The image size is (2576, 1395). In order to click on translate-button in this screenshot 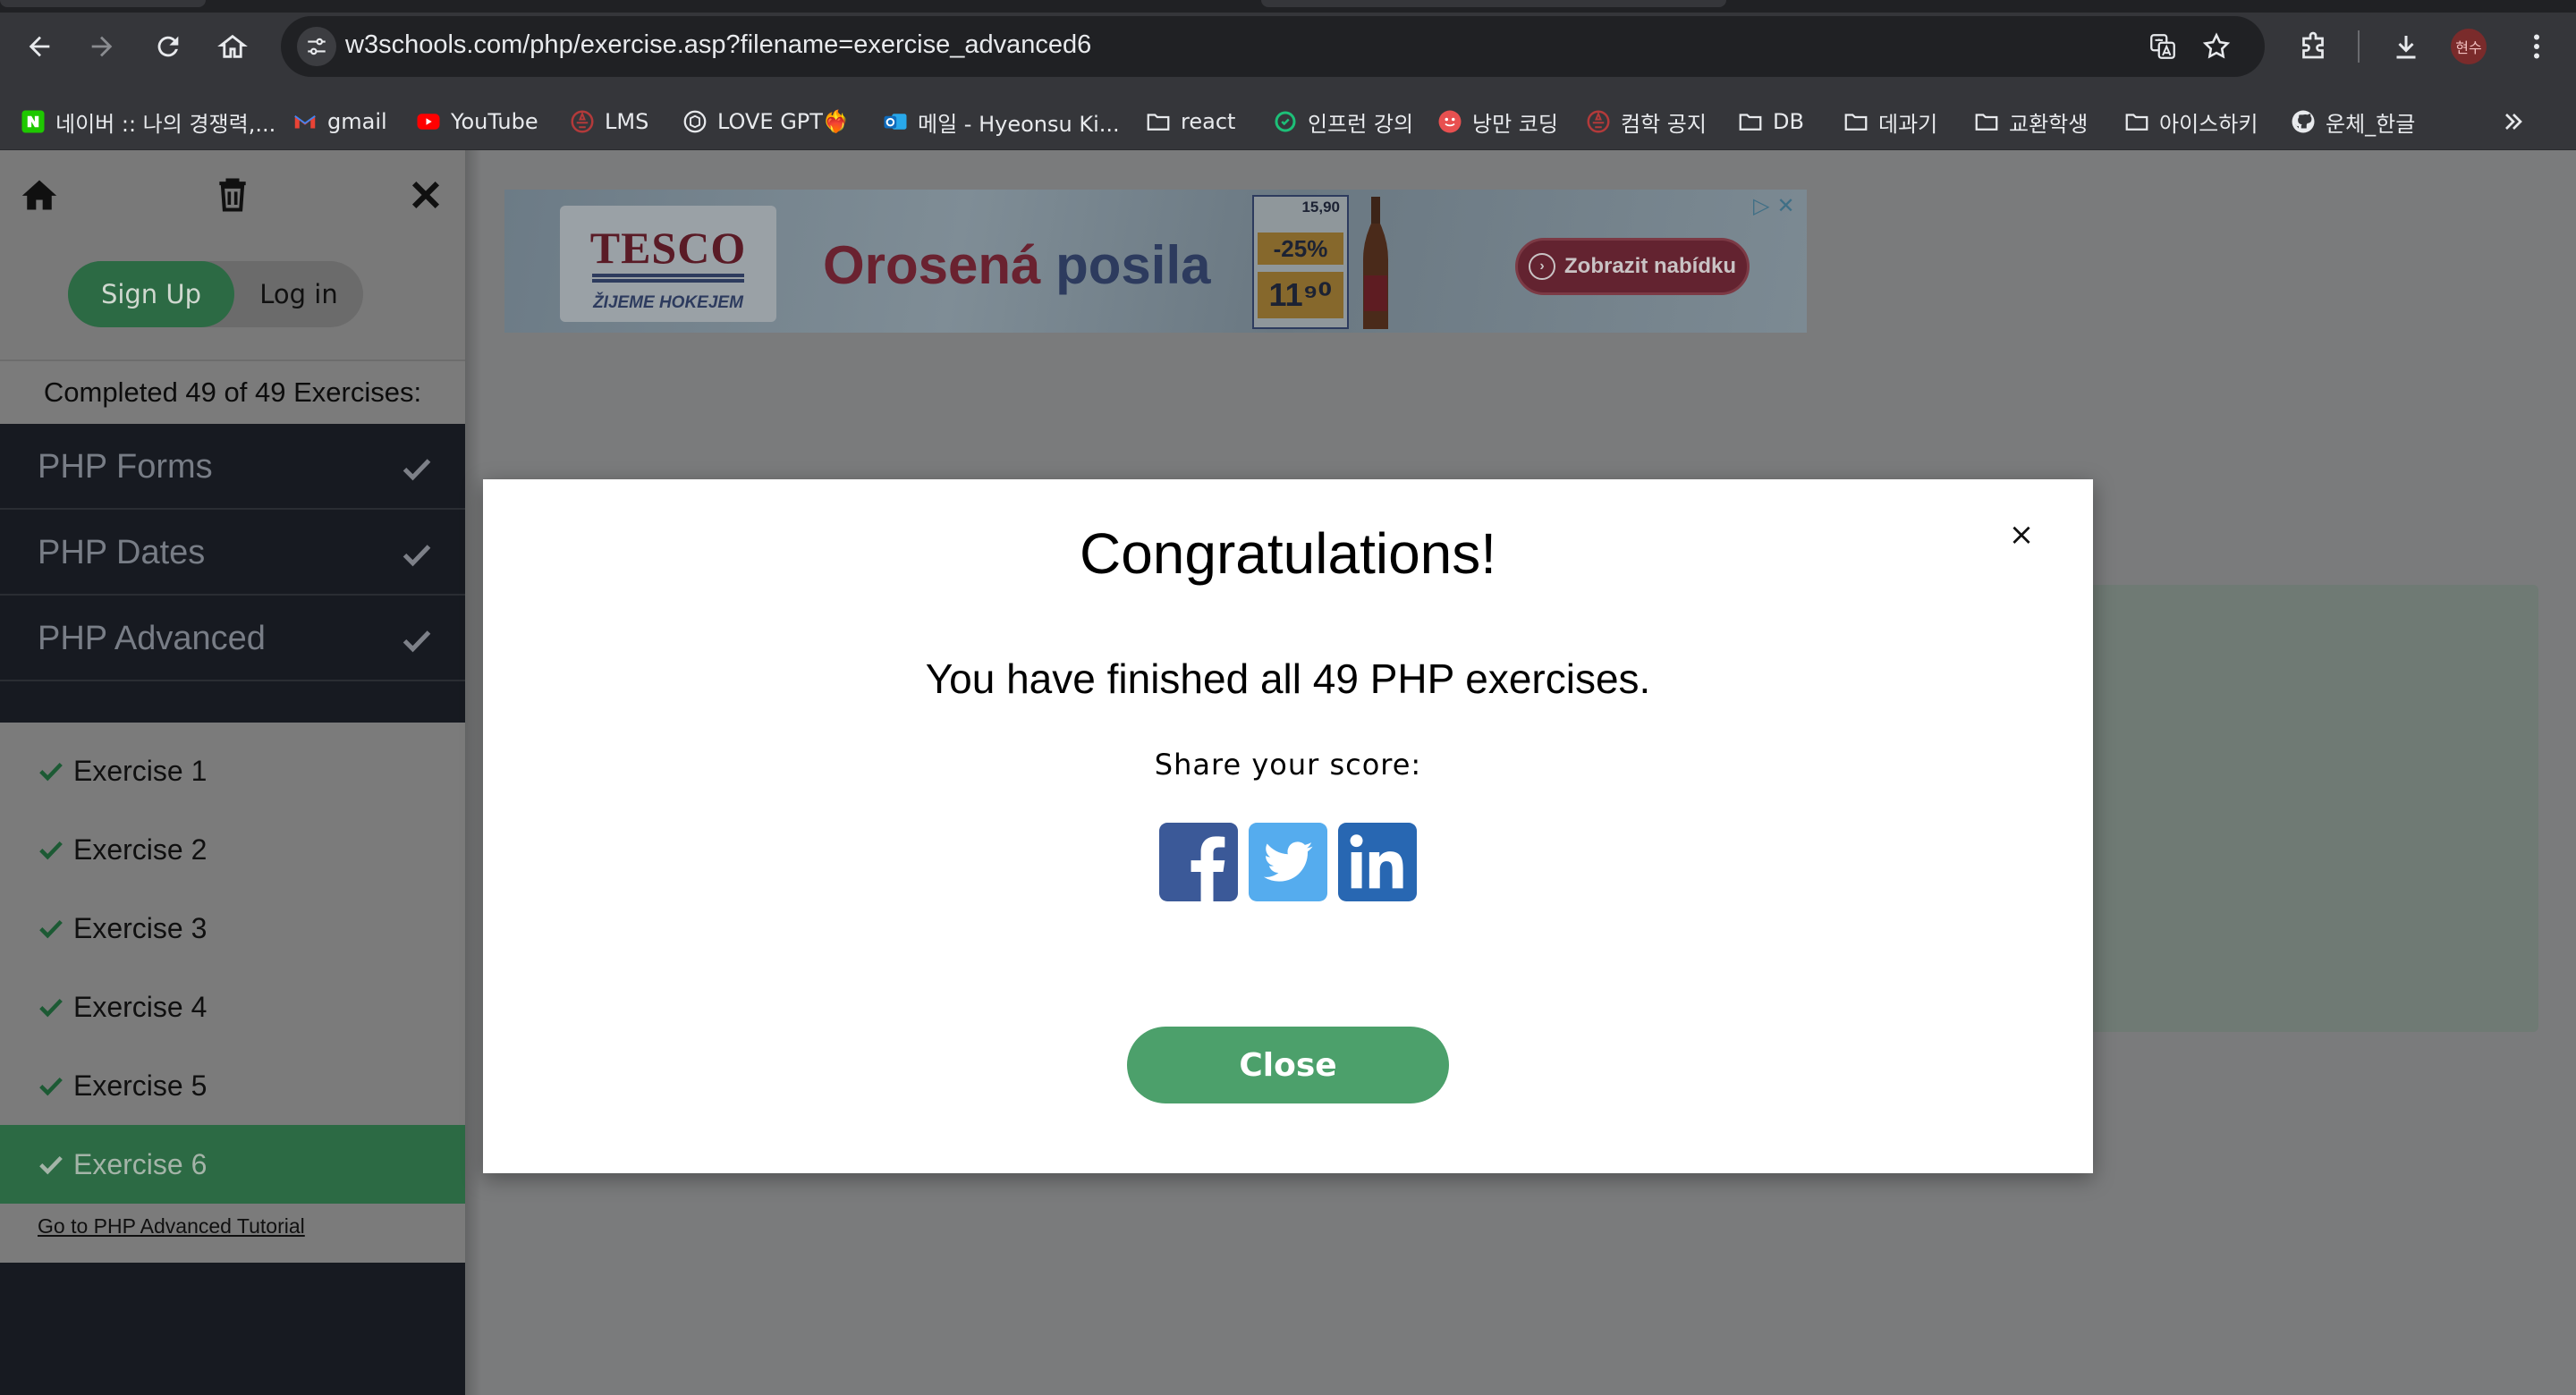, I will do `click(2163, 46)`.